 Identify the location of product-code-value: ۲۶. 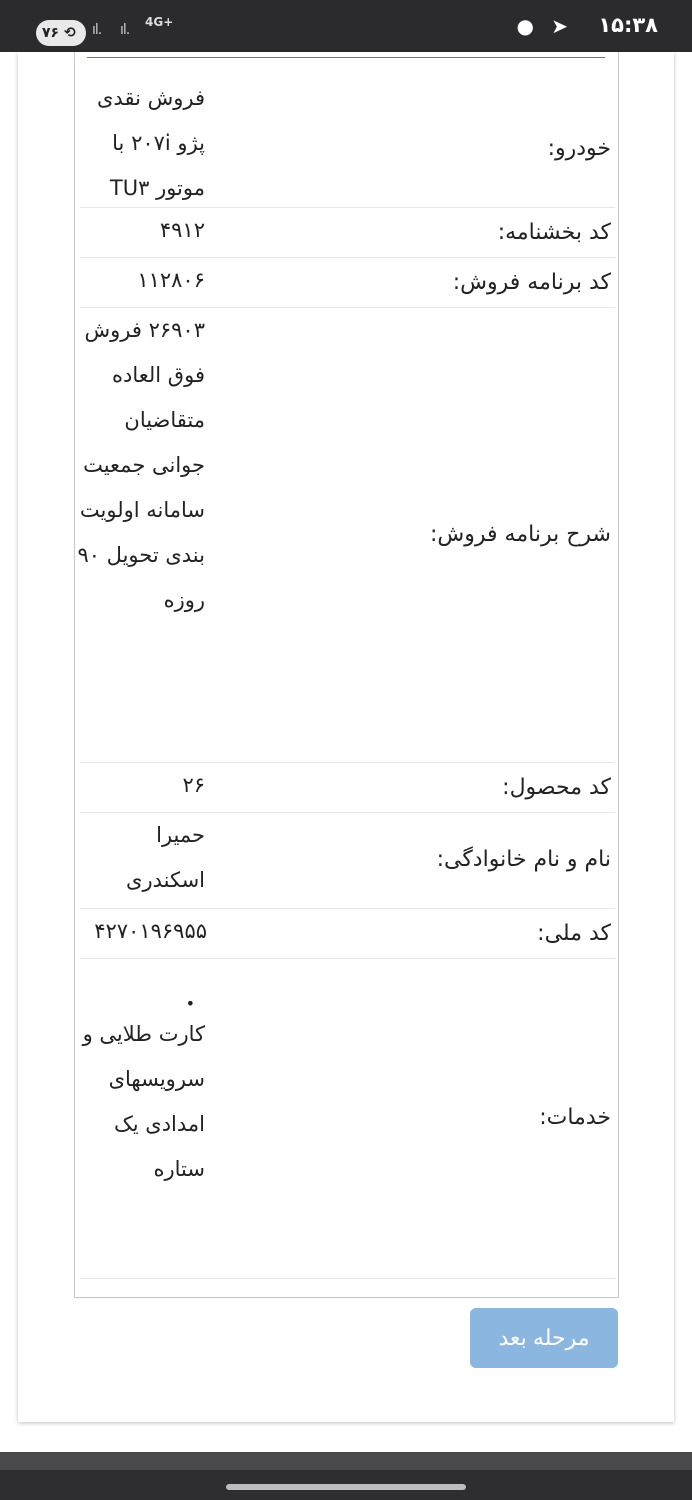
(193, 785).